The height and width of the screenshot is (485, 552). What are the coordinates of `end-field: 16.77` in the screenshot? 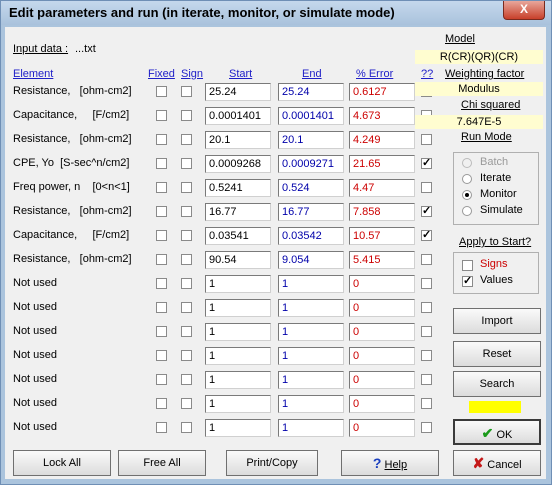 It's located at (311, 212).